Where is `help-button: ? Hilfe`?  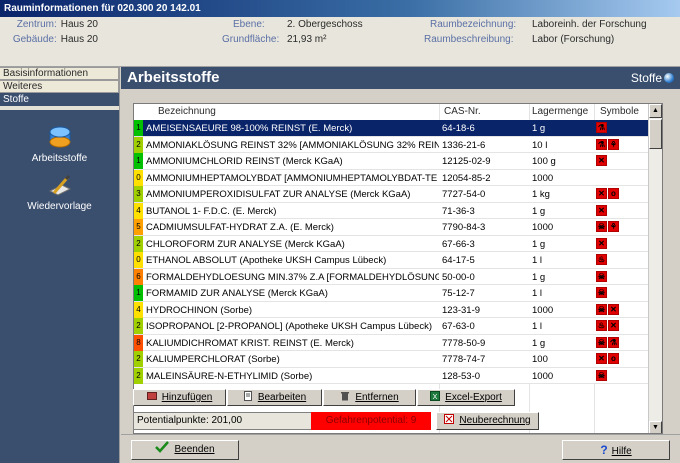 help-button: ? Hilfe is located at coordinates (616, 450).